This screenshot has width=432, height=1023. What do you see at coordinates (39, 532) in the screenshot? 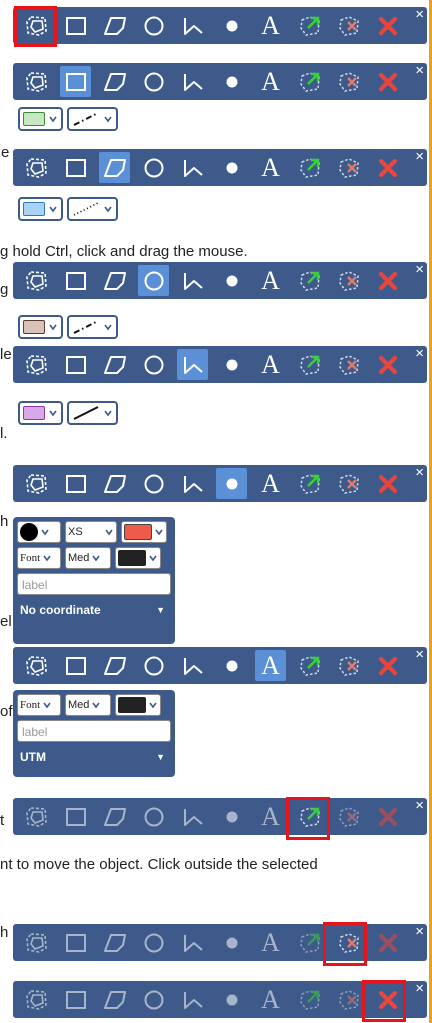
I see `marker-style-select` at bounding box center [39, 532].